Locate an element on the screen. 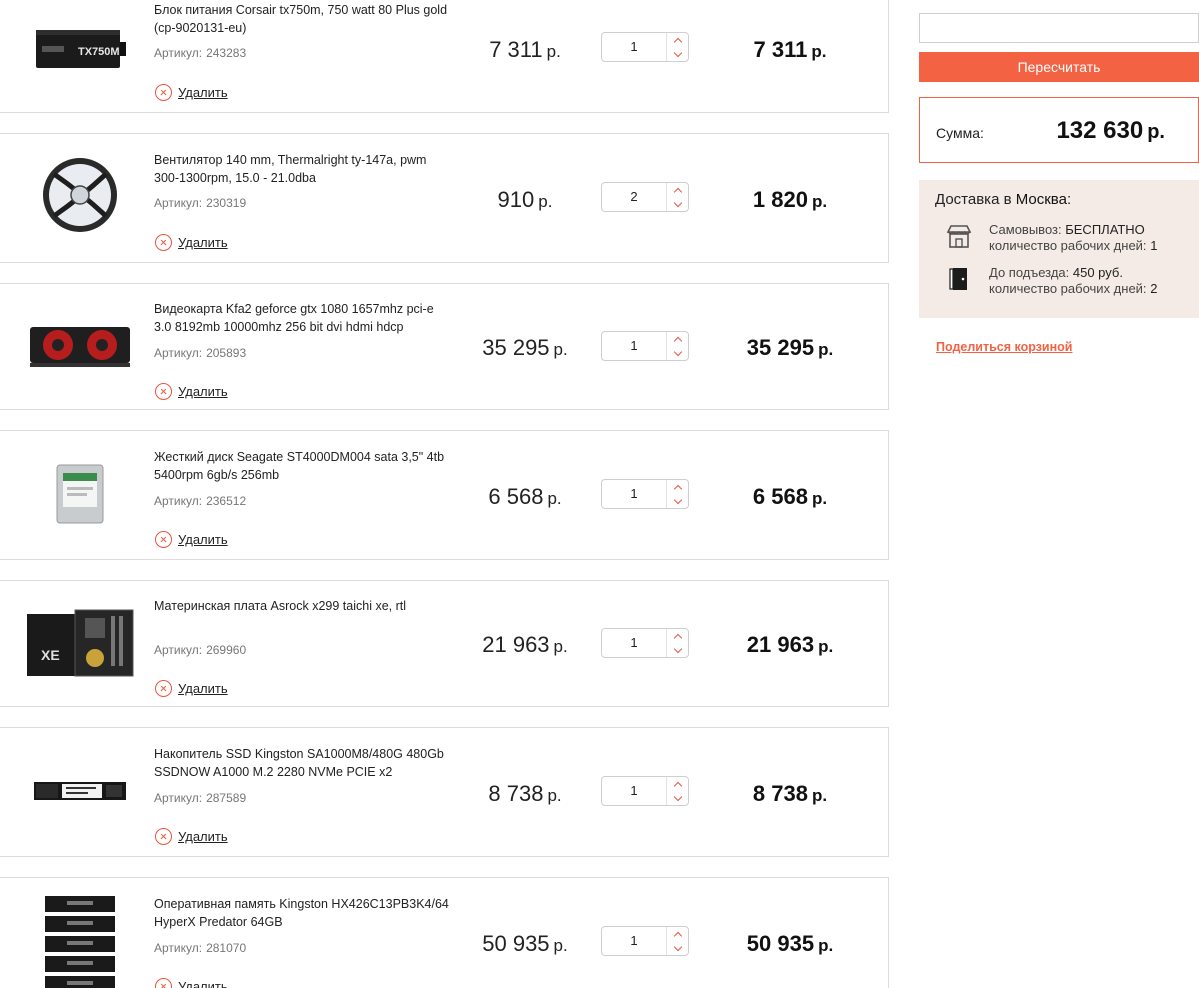 Image resolution: width=1199 pixels, height=988 pixels. power-supply-image: TX750M is located at coordinates (80, 49).